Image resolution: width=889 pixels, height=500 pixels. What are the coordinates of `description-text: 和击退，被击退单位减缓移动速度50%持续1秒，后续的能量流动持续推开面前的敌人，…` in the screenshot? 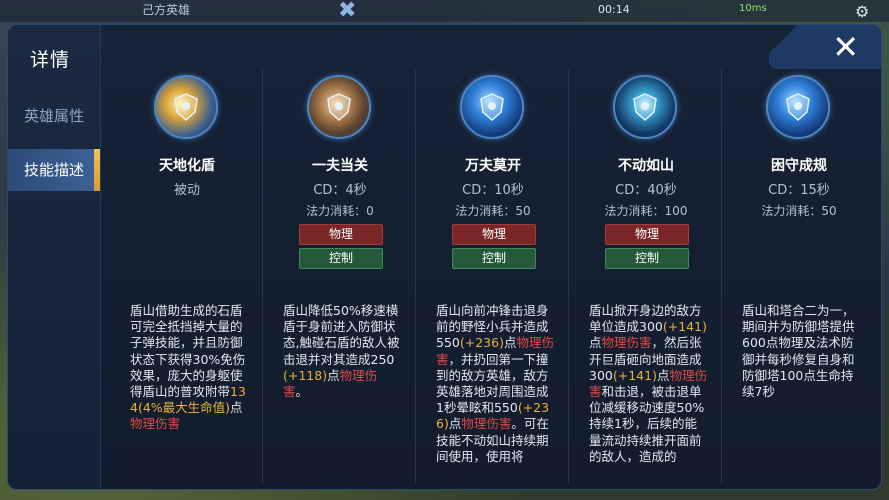 It's located at (647, 424).